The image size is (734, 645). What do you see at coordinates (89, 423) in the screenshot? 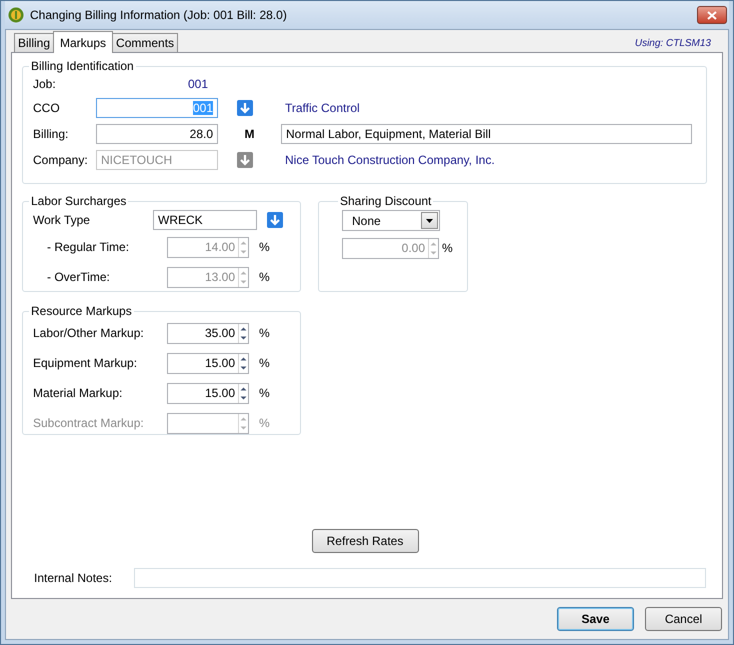
I see `field-label: Subcontract Markup:` at bounding box center [89, 423].